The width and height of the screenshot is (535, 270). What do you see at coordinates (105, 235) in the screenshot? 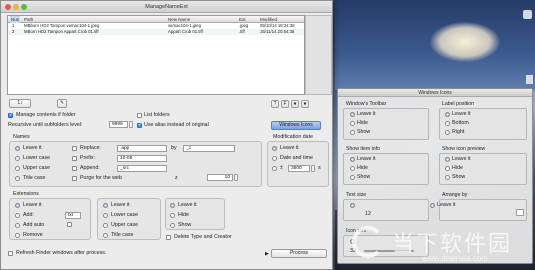
I see `ext-case-title-radio` at bounding box center [105, 235].